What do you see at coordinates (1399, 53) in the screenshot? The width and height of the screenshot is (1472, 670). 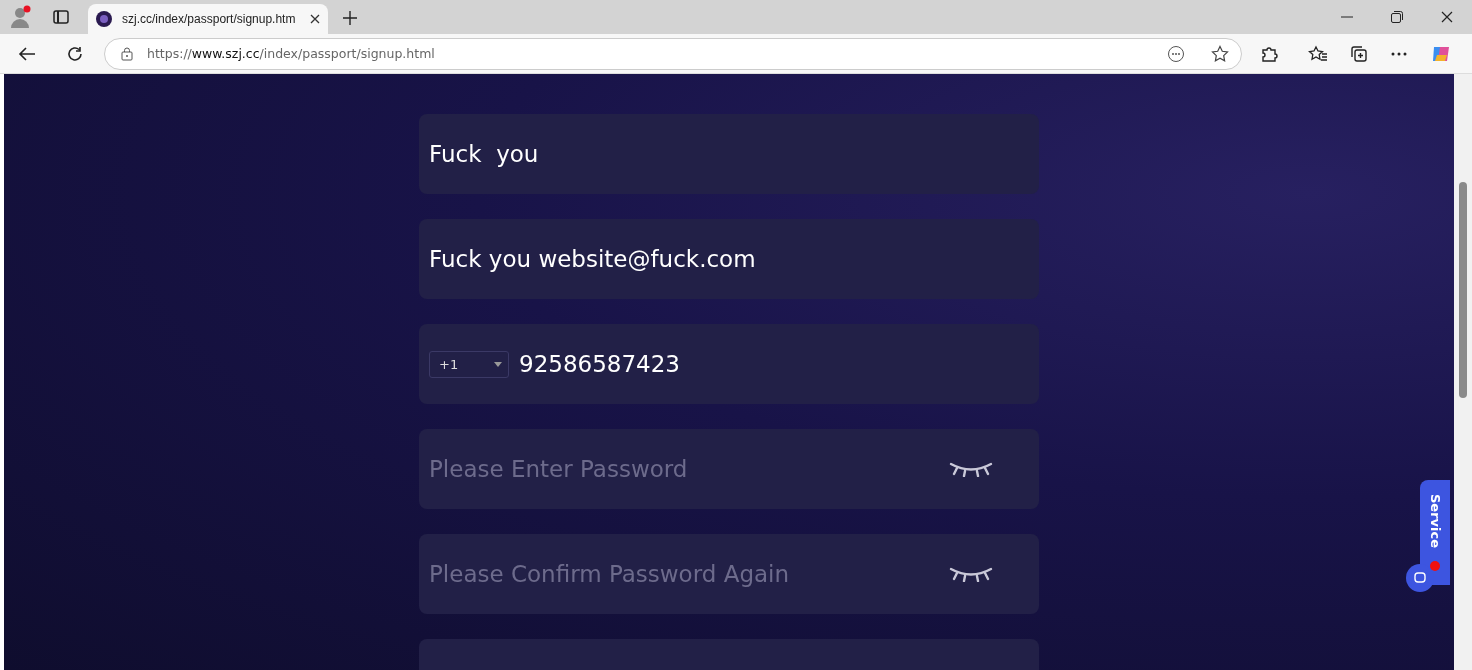 I see `menu-icon` at bounding box center [1399, 53].